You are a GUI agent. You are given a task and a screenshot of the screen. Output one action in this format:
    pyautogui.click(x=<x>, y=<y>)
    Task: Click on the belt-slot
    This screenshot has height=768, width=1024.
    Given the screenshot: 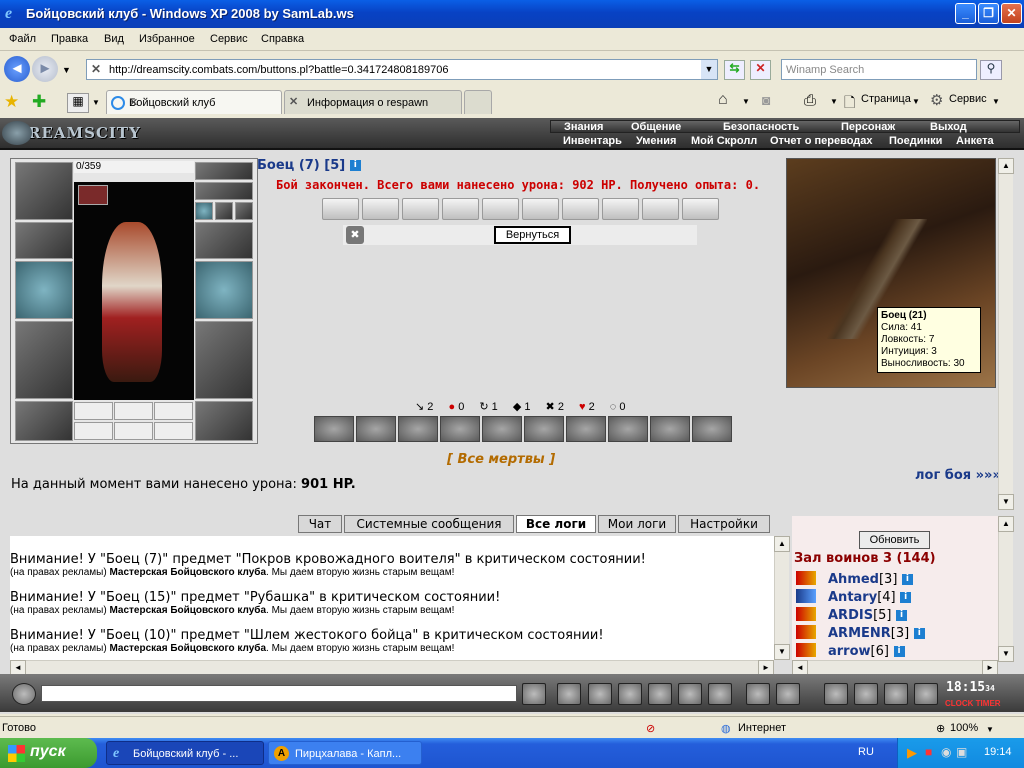 What is the action you would take?
    pyautogui.click(x=44, y=421)
    